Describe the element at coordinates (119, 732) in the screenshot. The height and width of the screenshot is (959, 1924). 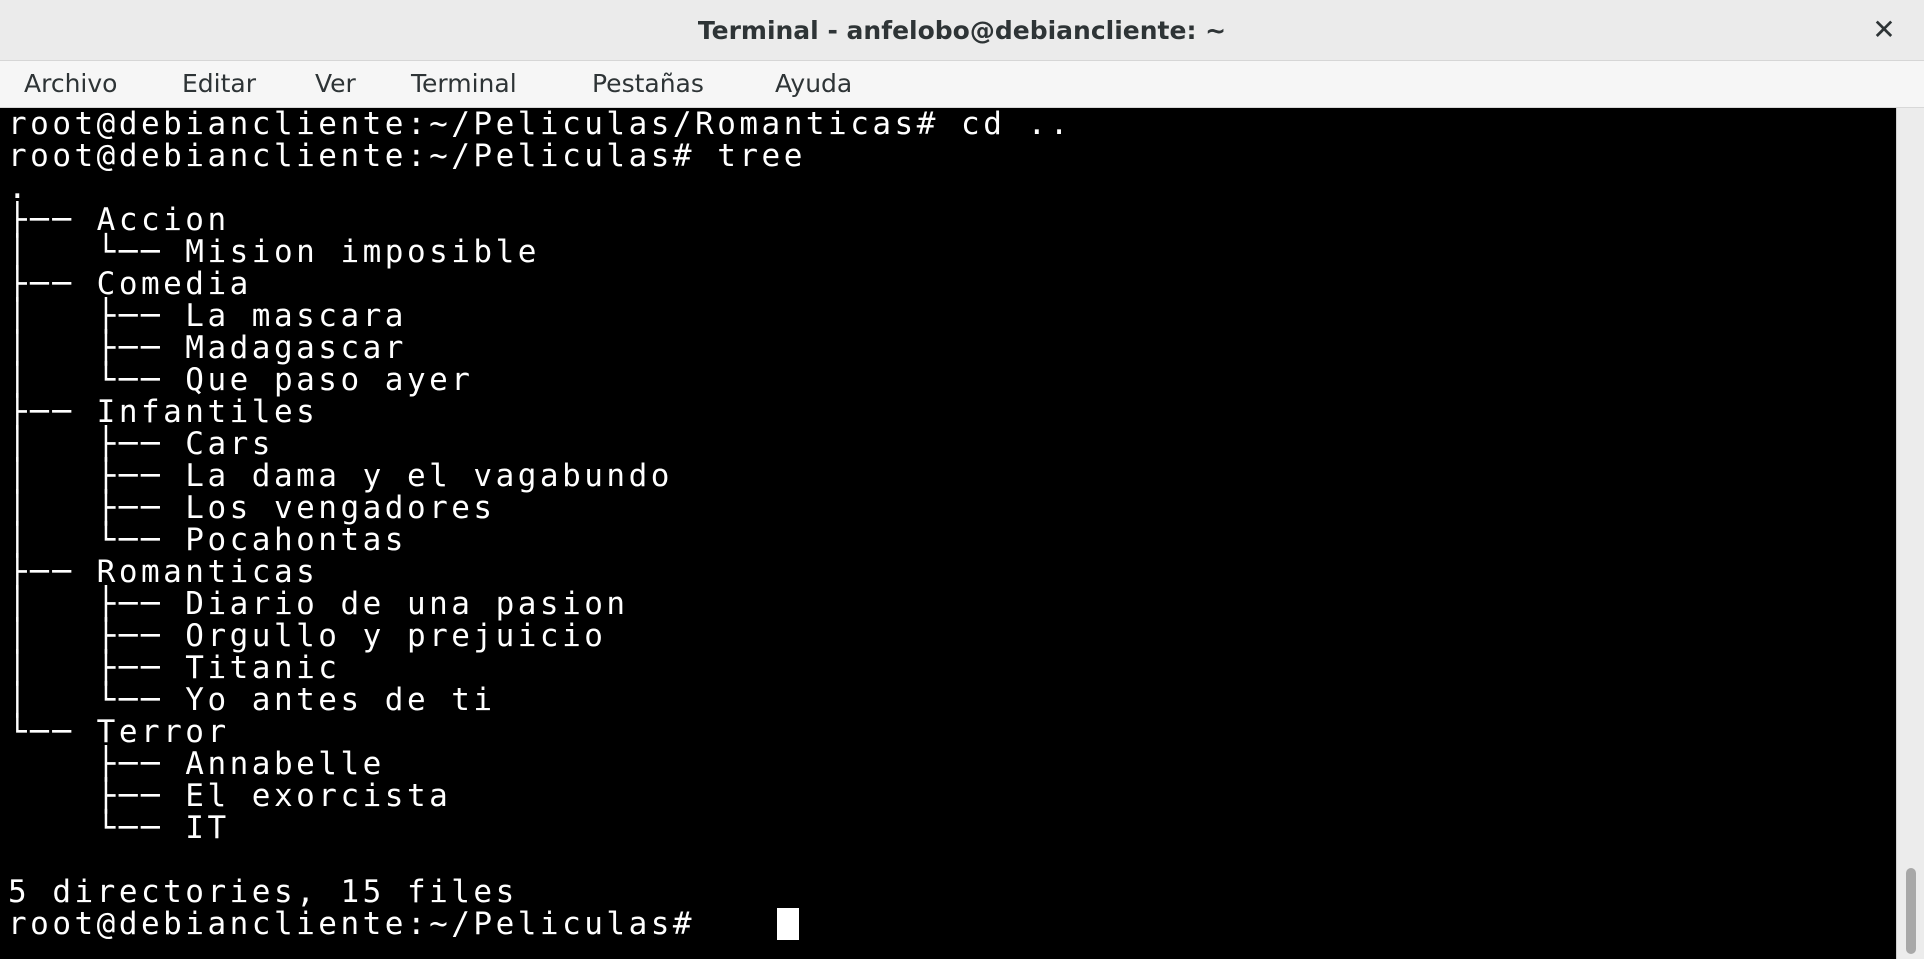
I see `terminal-line: └── Terror` at that location.